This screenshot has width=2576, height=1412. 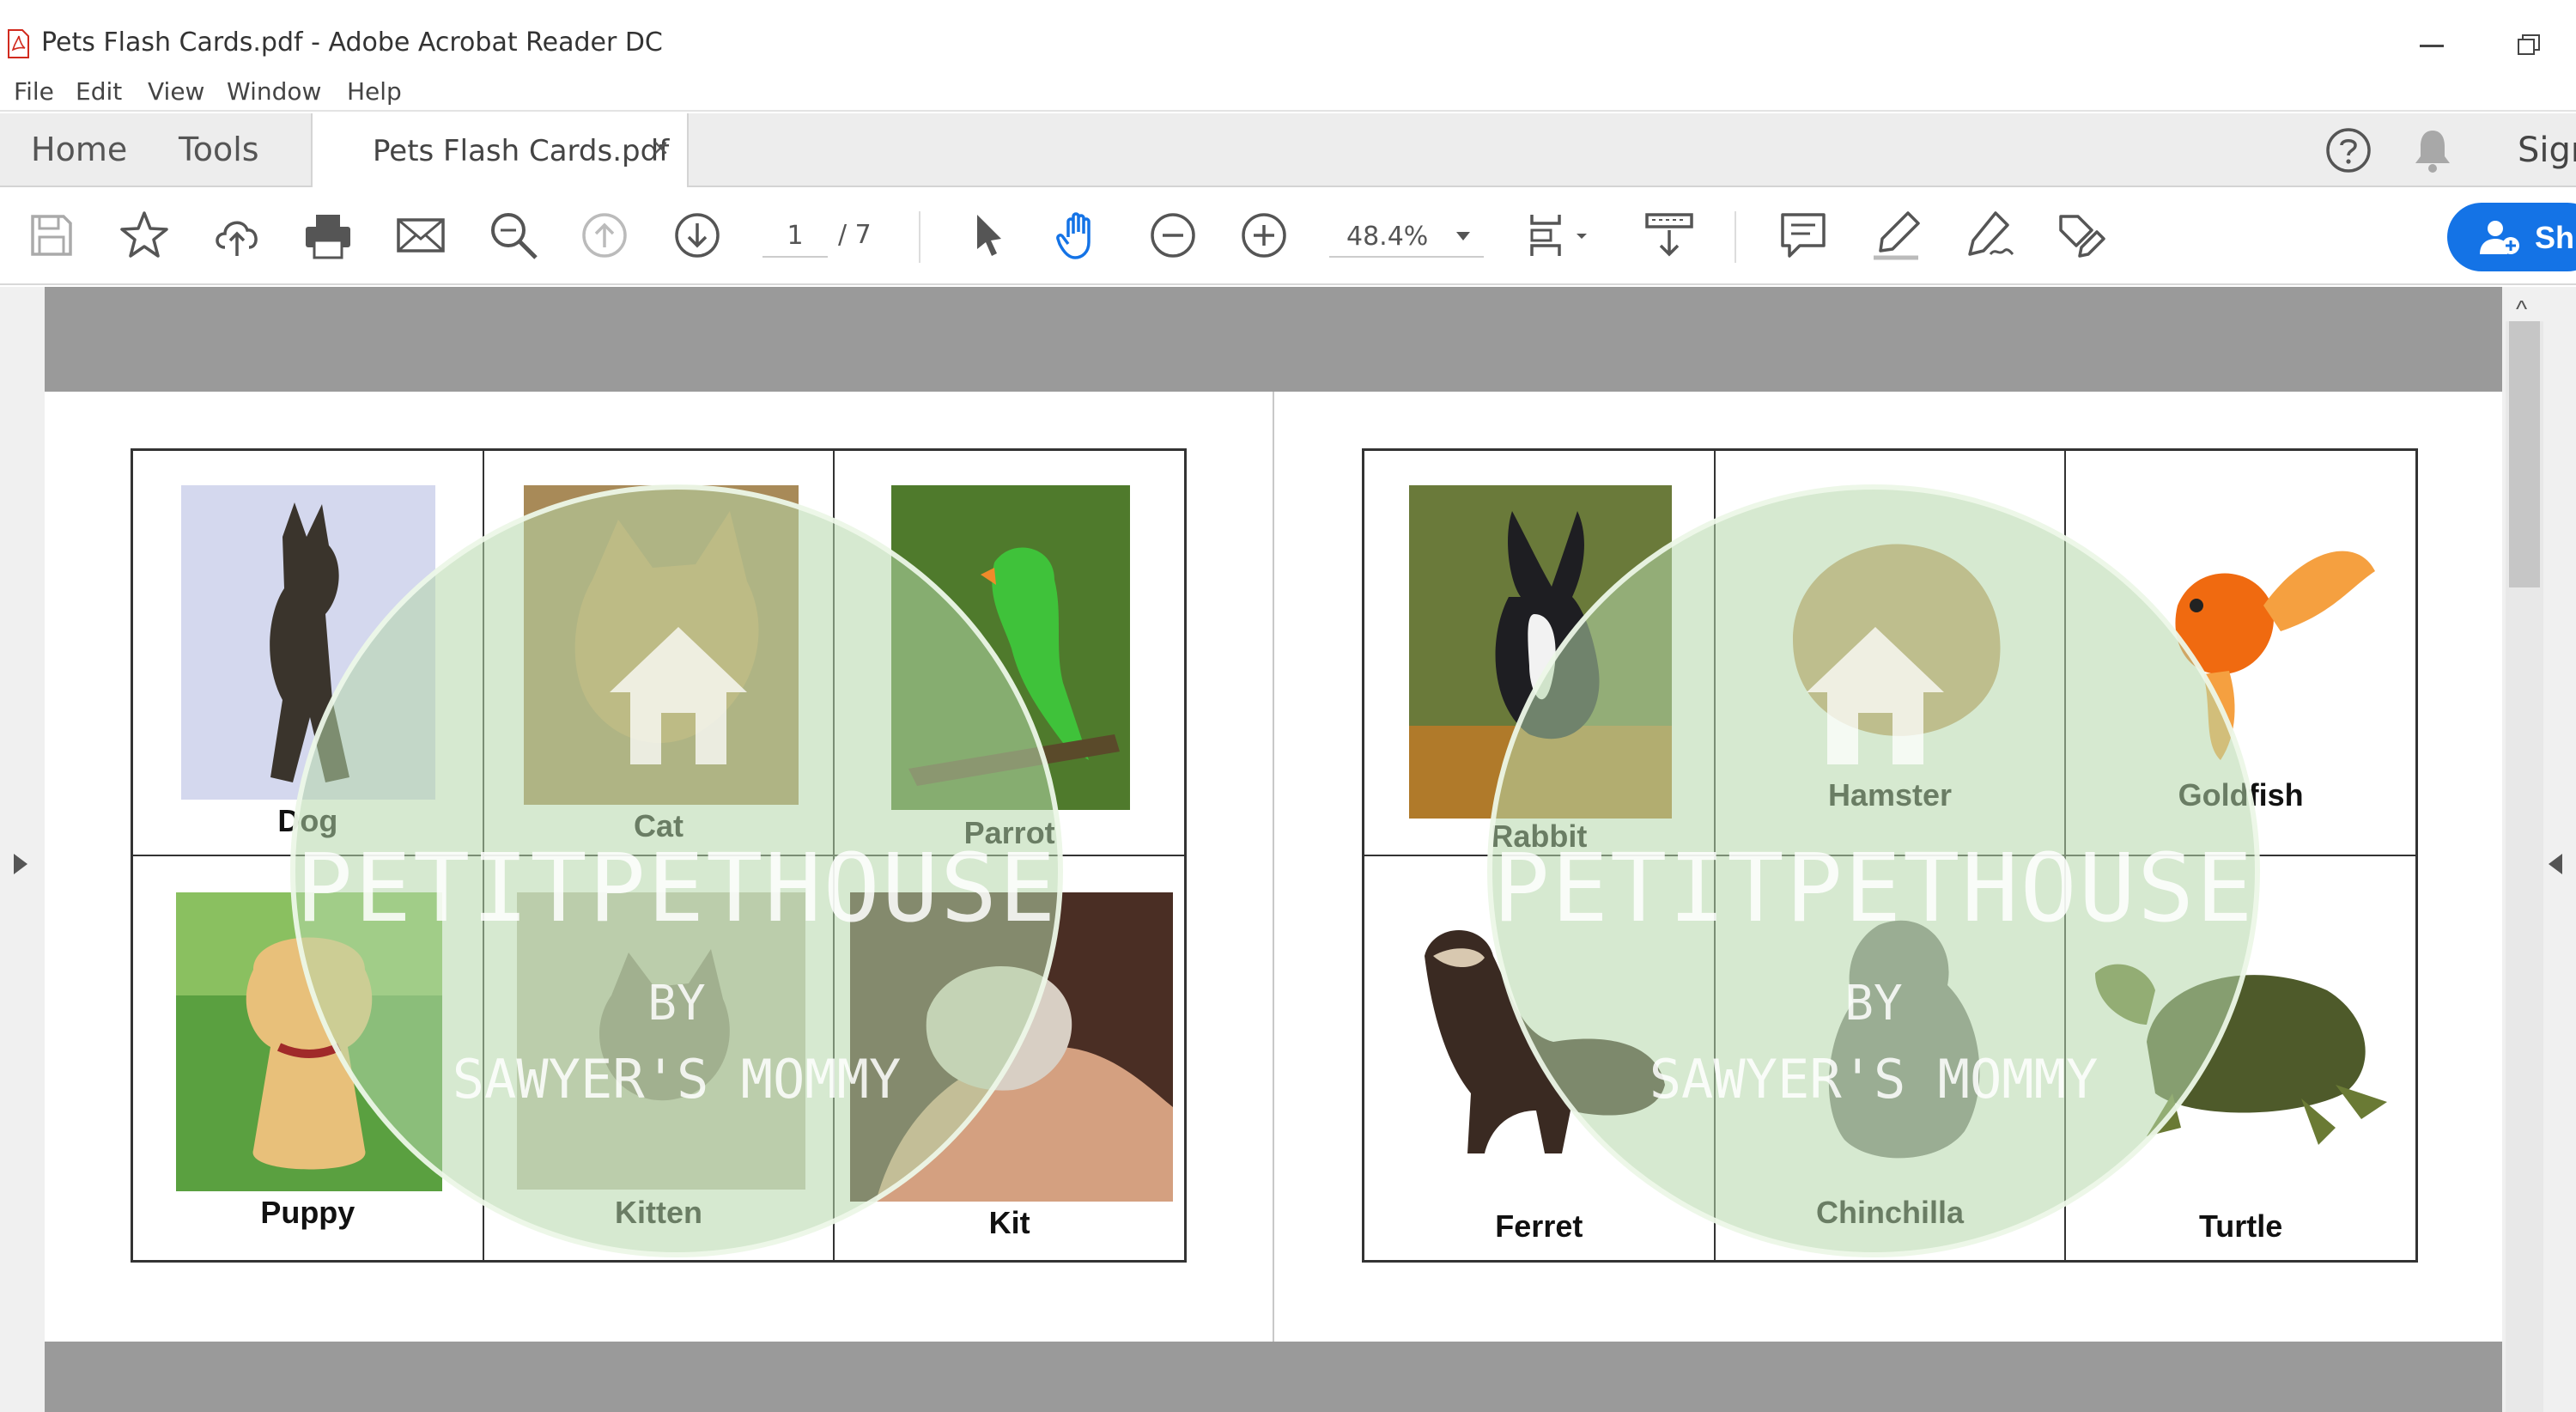 I want to click on print-icon, so click(x=328, y=235).